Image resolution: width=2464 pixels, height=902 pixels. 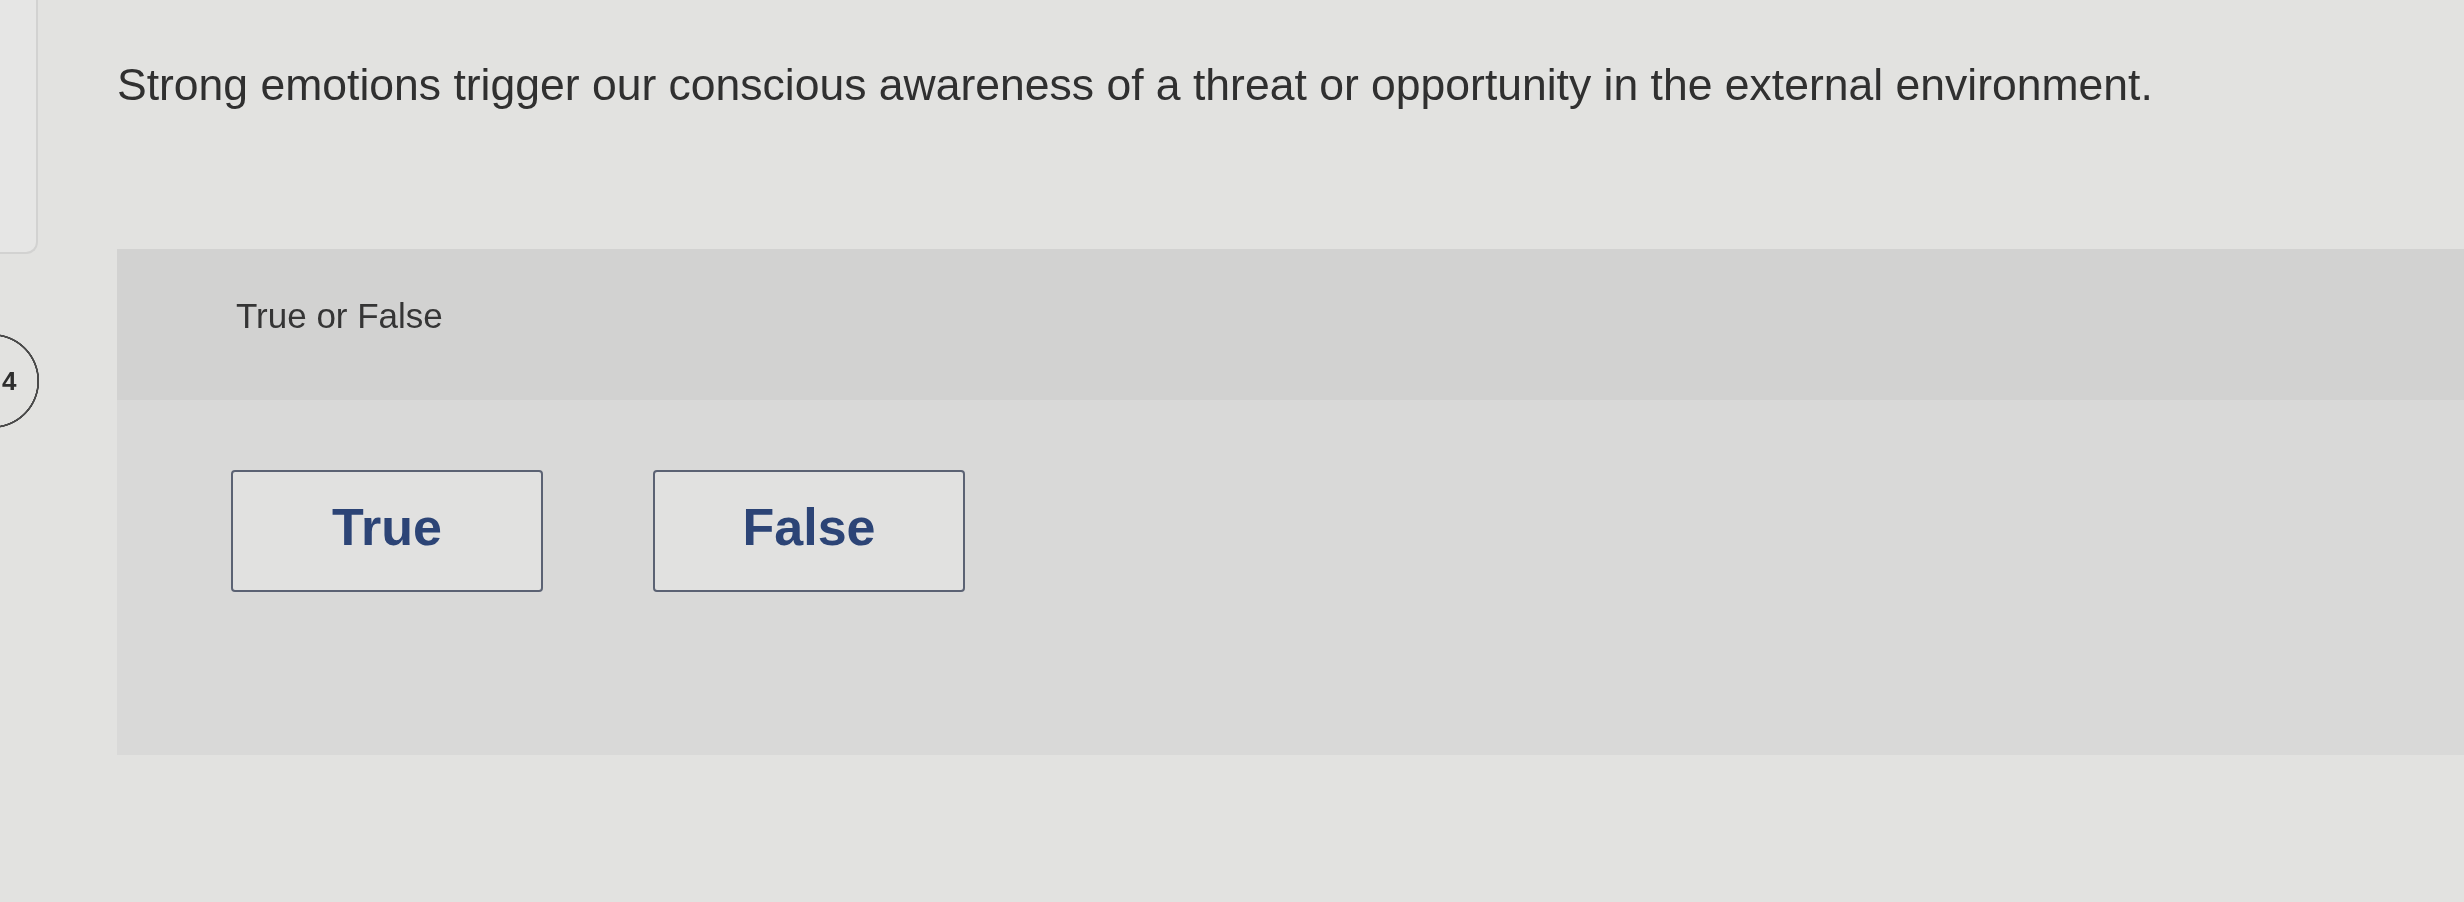 What do you see at coordinates (809, 531) in the screenshot?
I see `answer-choice-button: False` at bounding box center [809, 531].